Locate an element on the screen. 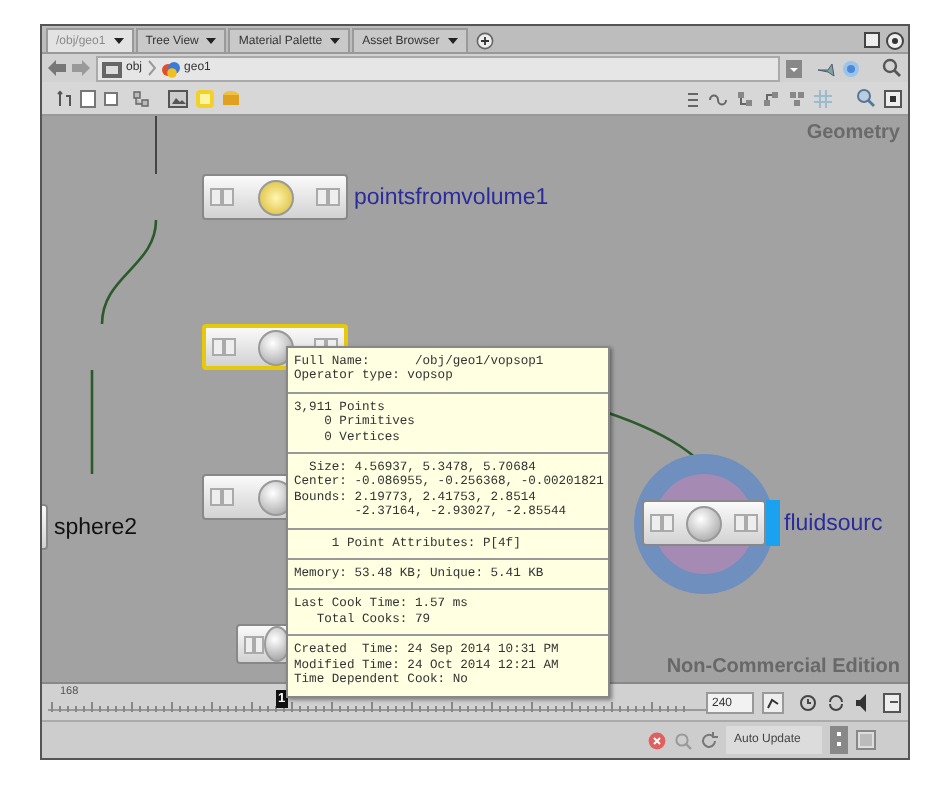 The image size is (948, 810). node-label: pointsfromvolume1 is located at coordinates (451, 198).